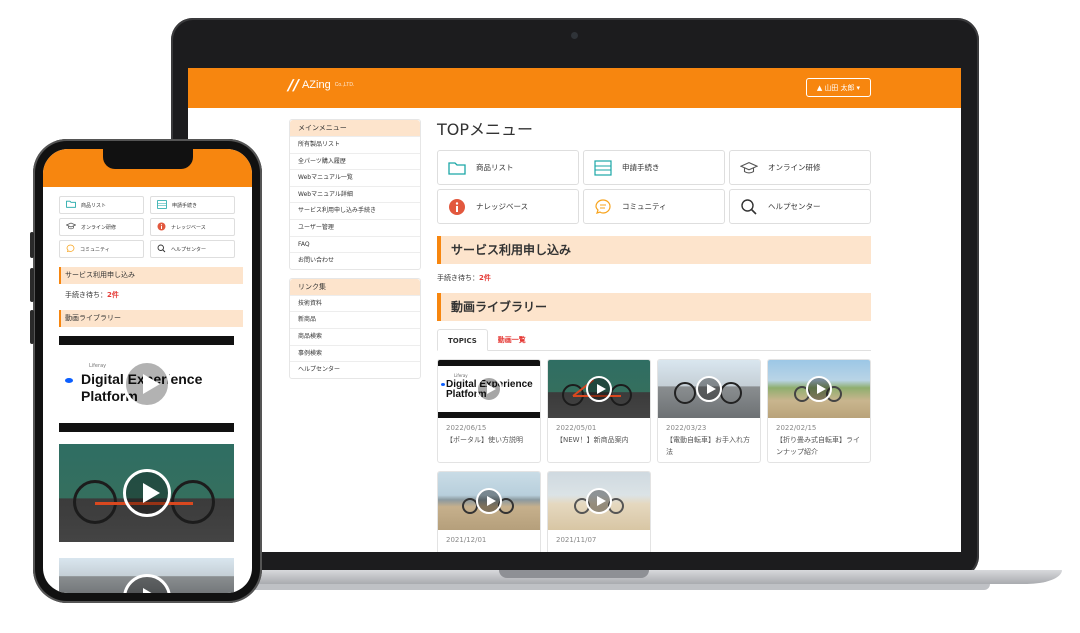 This screenshot has height=633, width=1080. What do you see at coordinates (502, 206) in the screenshot?
I see `menu-card-label: ナレッジベース` at bounding box center [502, 206].